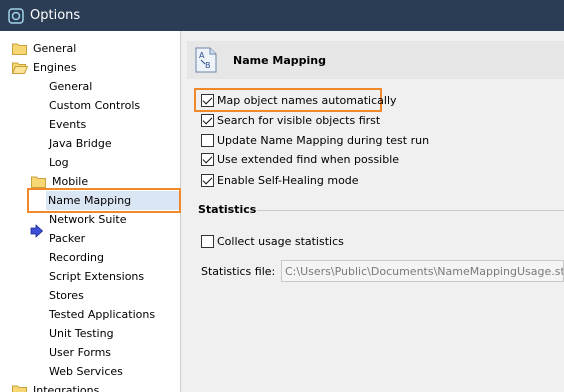  Describe the element at coordinates (279, 60) in the screenshot. I see `page-title: Name Mapping` at that location.